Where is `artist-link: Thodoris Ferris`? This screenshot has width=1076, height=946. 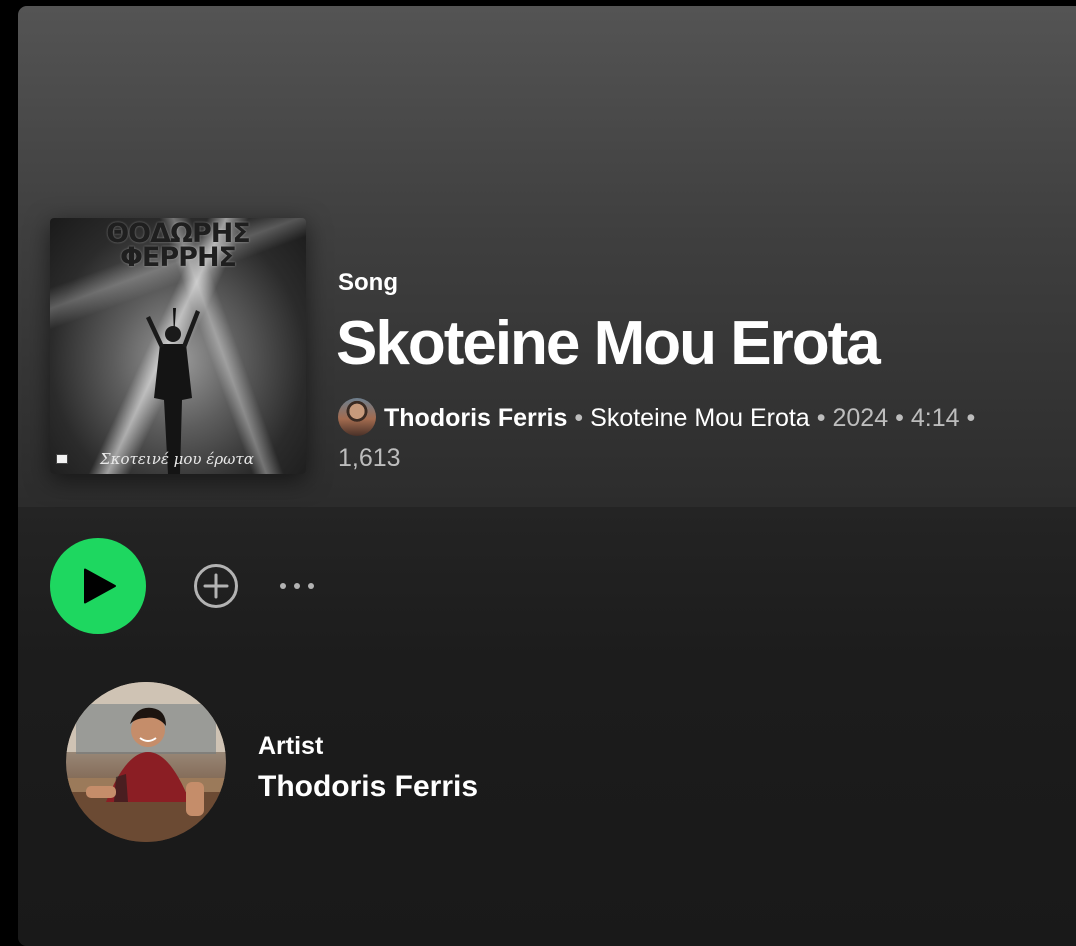
artist-link: Thodoris Ferris is located at coordinates (475, 418).